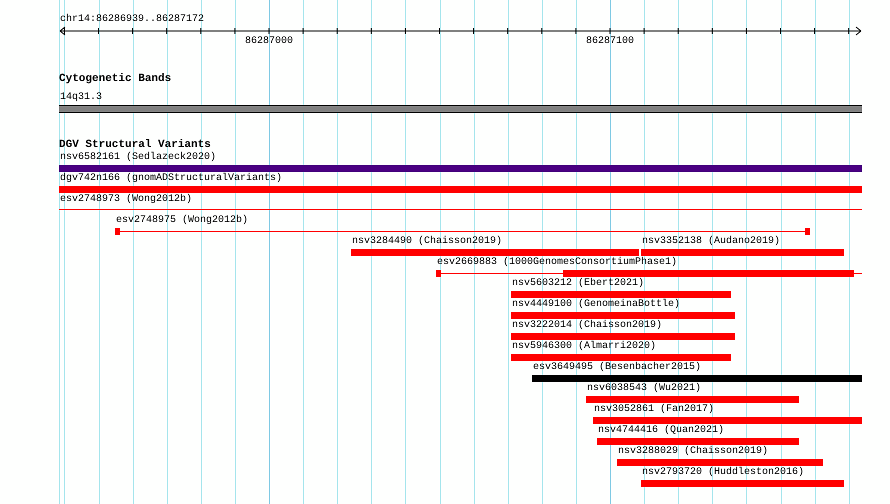 This screenshot has width=890, height=504. I want to click on variant-label: nsv3284490 (Chaisson2019), so click(427, 242).